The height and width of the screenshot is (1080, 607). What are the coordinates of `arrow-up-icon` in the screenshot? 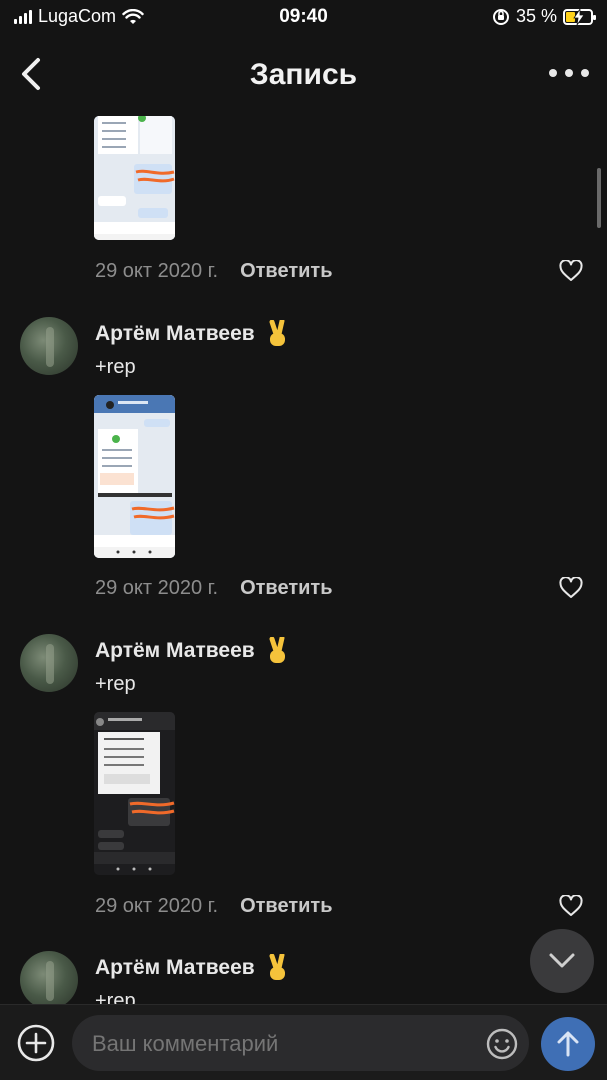 It's located at (568, 1044).